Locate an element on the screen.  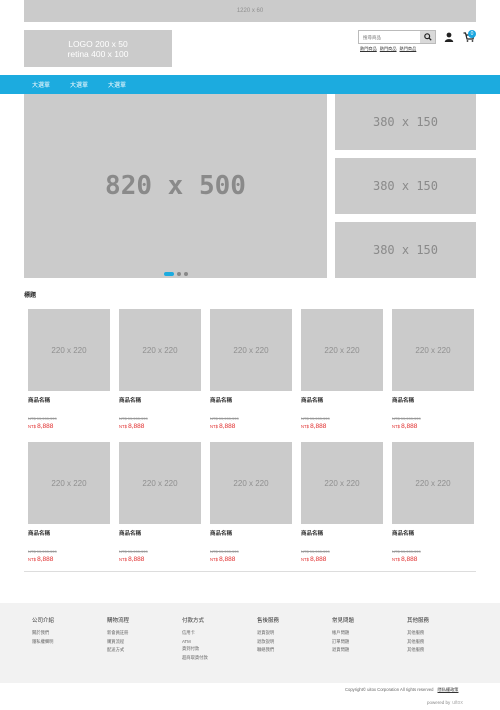
logo-placeholder: LOGO 200 x 50 retina 400 x 100 is located at coordinates (98, 48).